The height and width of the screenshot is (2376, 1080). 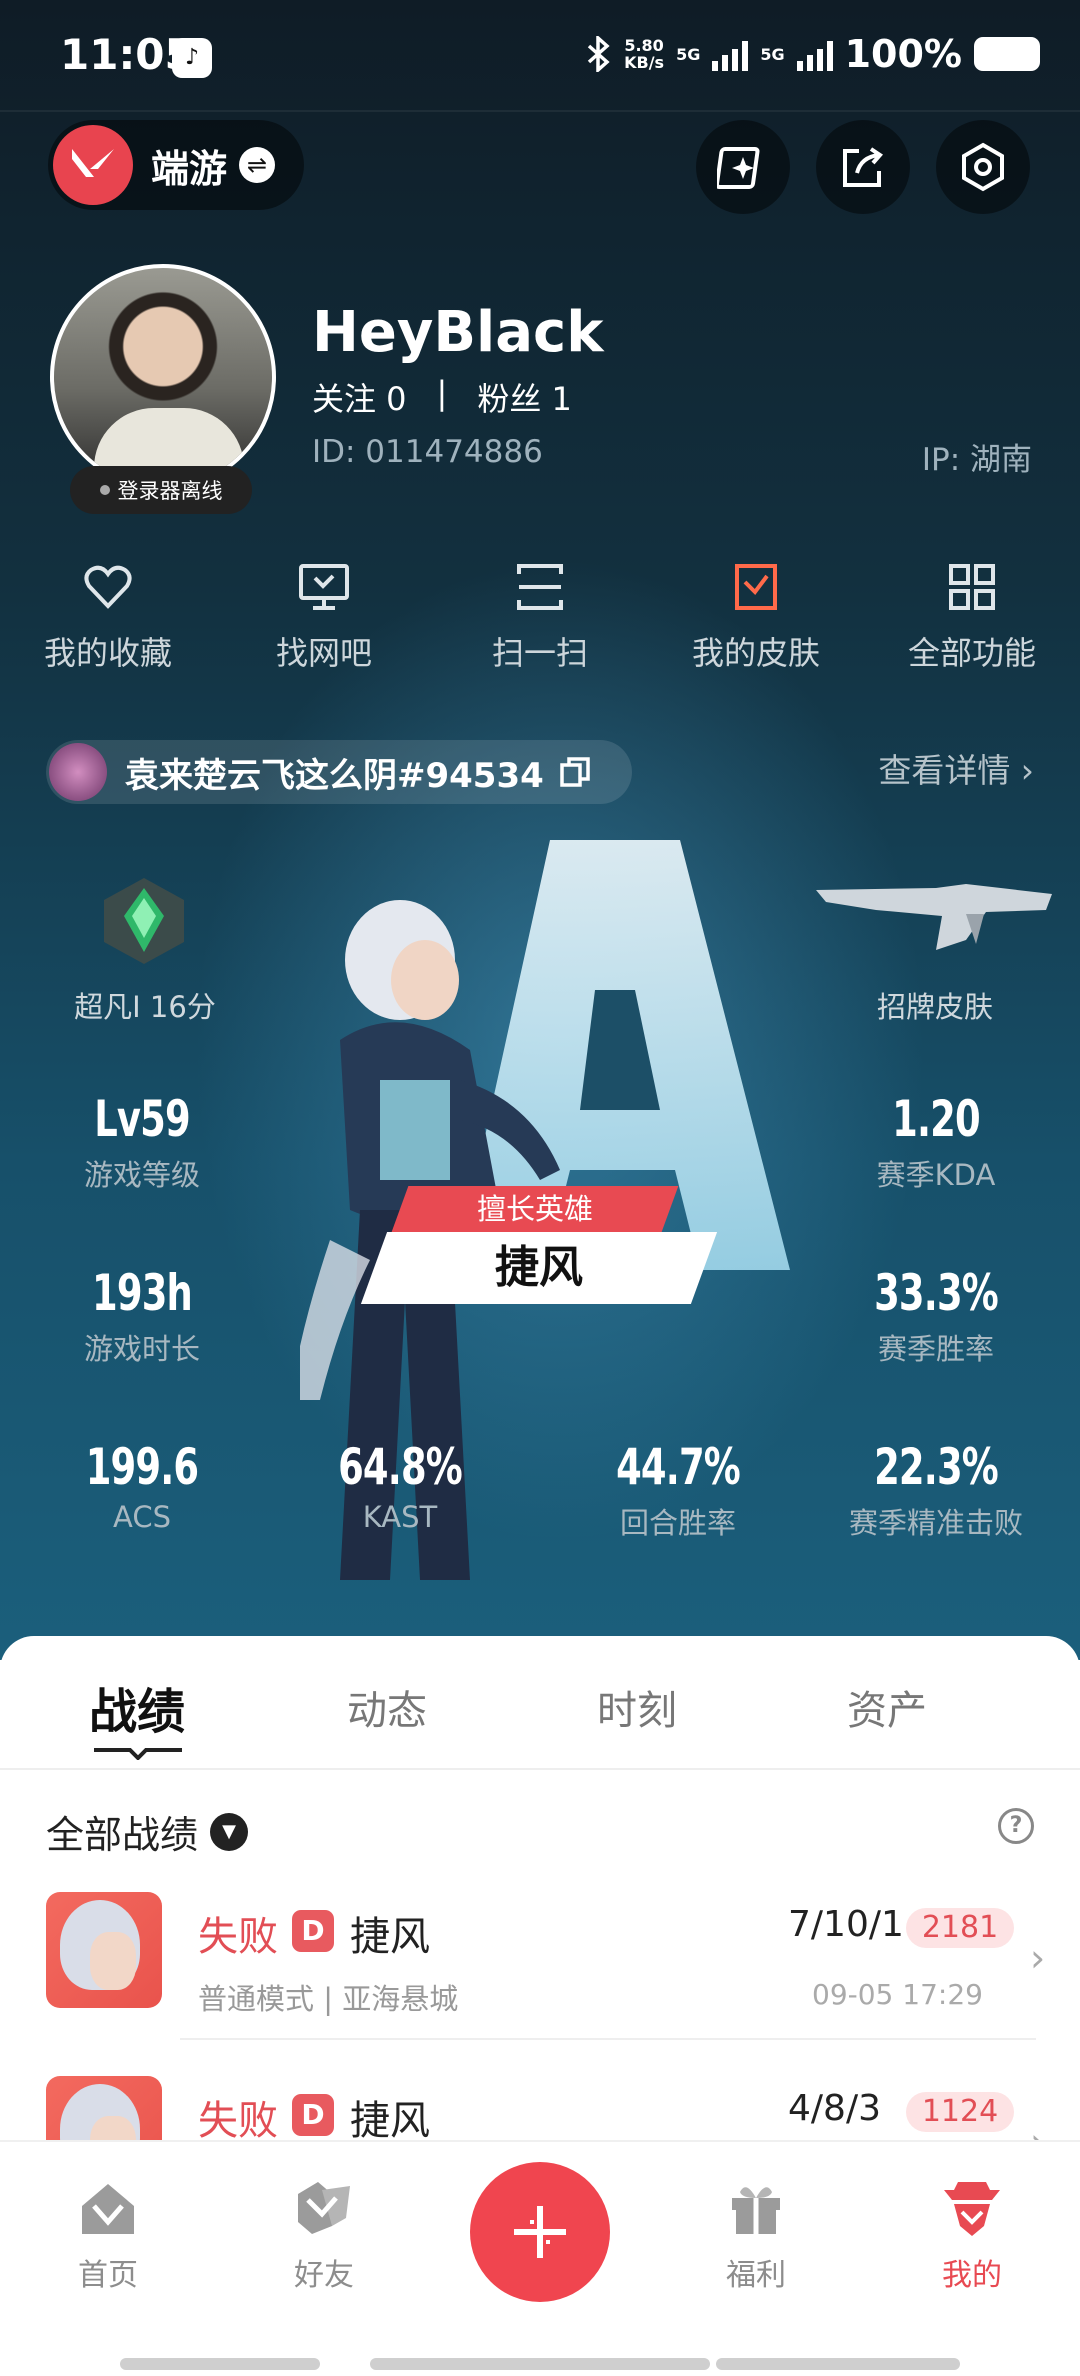 I want to click on chevron-down-icon: ▼, so click(x=229, y=1831).